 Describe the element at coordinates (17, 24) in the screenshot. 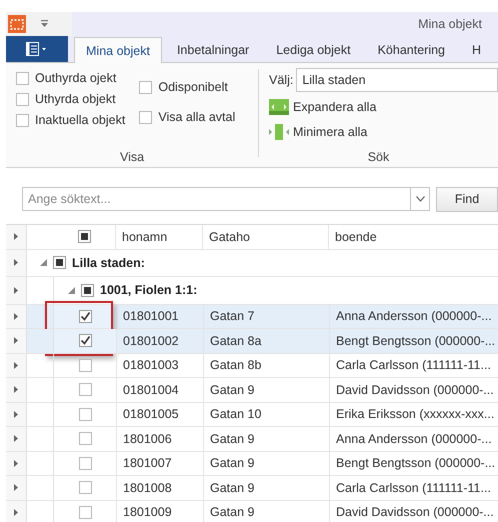

I see `app-icon` at that location.